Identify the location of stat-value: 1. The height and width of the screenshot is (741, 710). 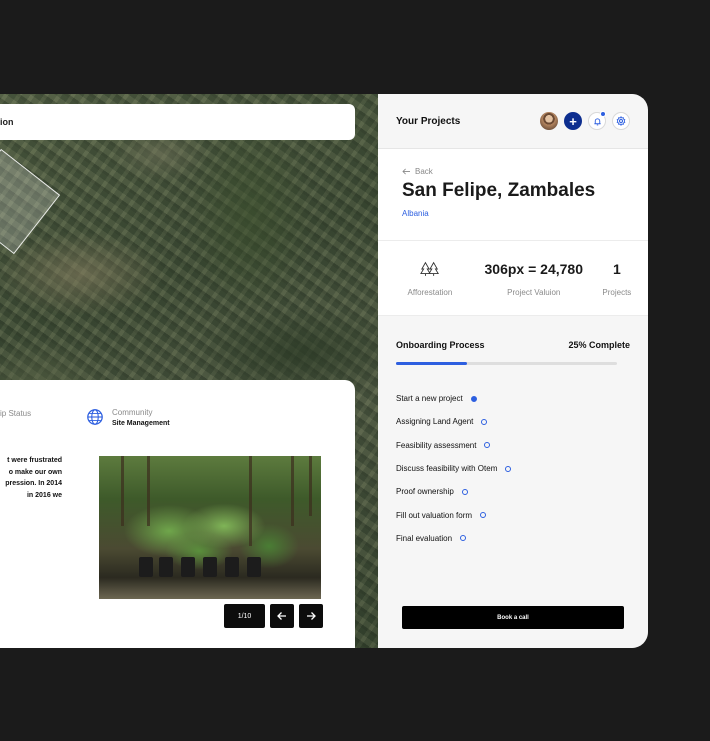
(616, 268).